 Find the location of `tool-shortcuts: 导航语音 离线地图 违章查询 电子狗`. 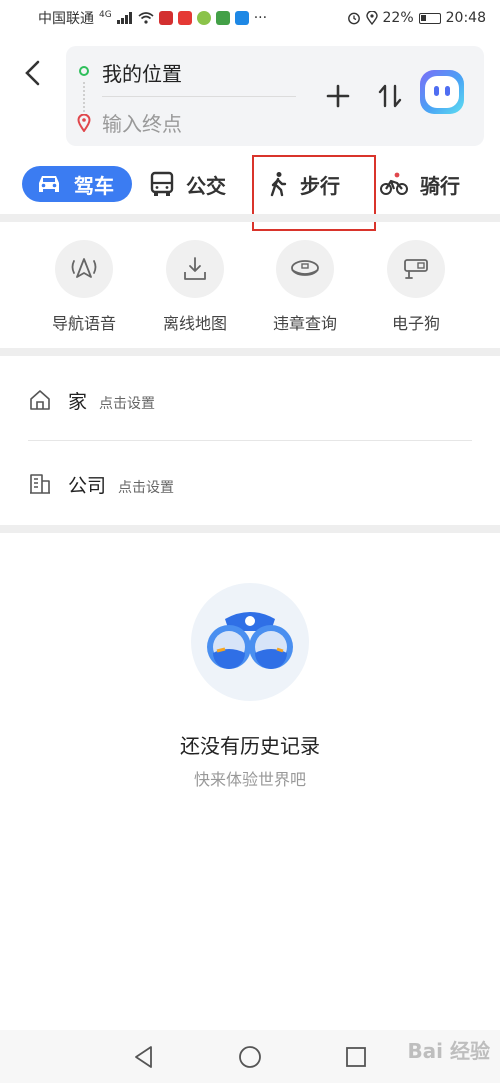

tool-shortcuts: 导航语音 离线地图 违章查询 电子狗 is located at coordinates (250, 290).